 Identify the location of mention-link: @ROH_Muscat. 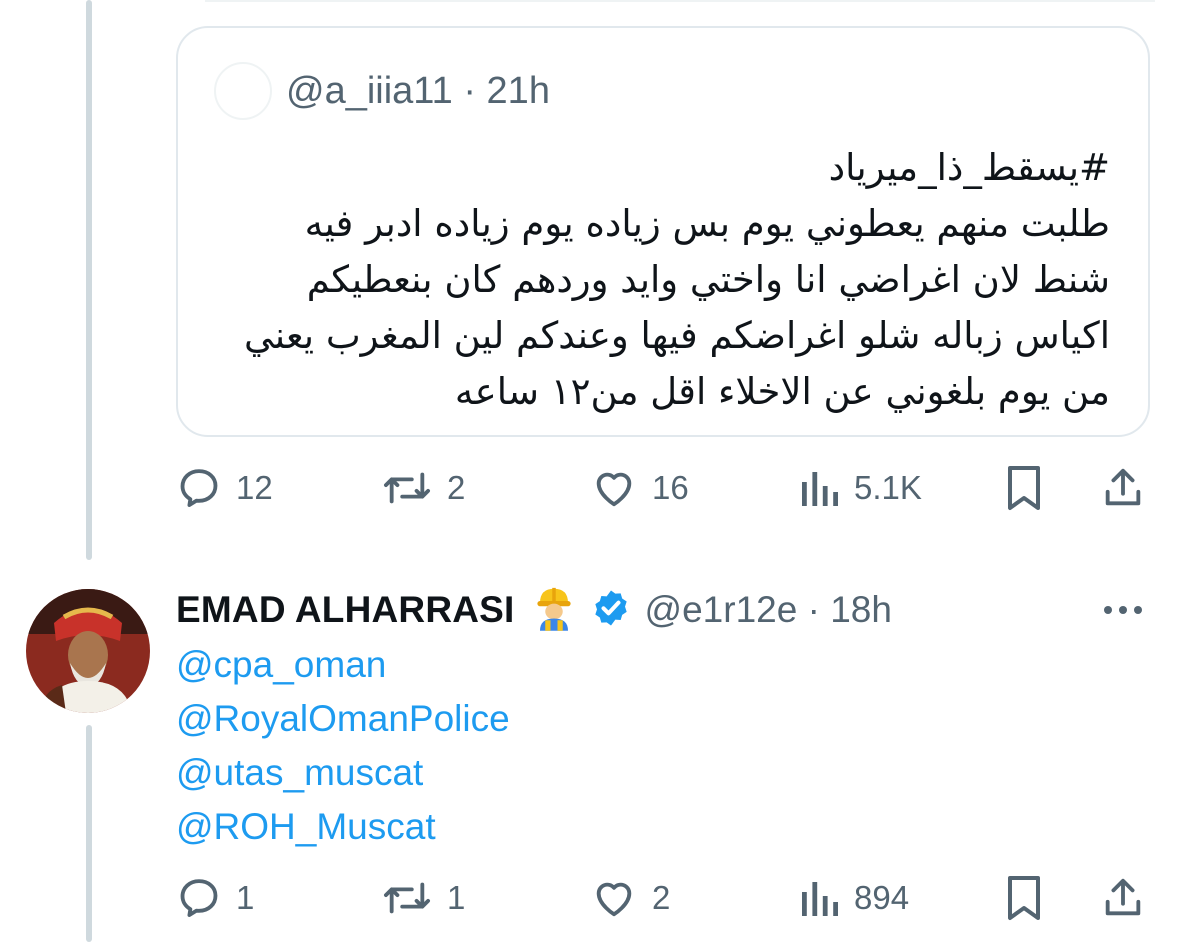
(343, 827).